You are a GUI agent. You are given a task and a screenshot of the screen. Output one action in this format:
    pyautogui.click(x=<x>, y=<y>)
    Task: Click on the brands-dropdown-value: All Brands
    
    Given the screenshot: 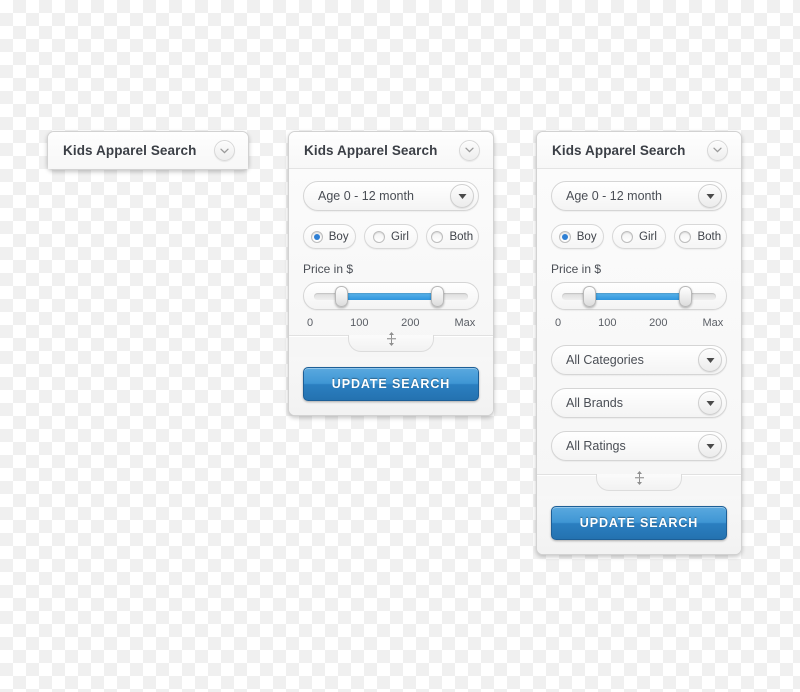 What is the action you would take?
    pyautogui.click(x=594, y=403)
    